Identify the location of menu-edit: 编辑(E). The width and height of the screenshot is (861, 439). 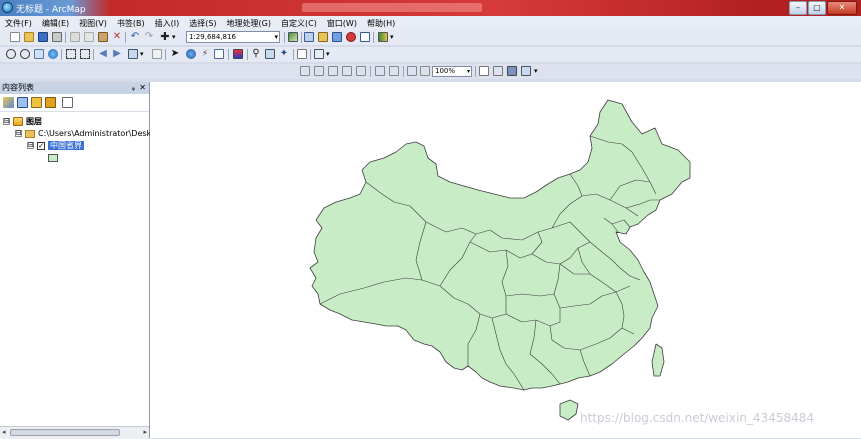
(55, 23).